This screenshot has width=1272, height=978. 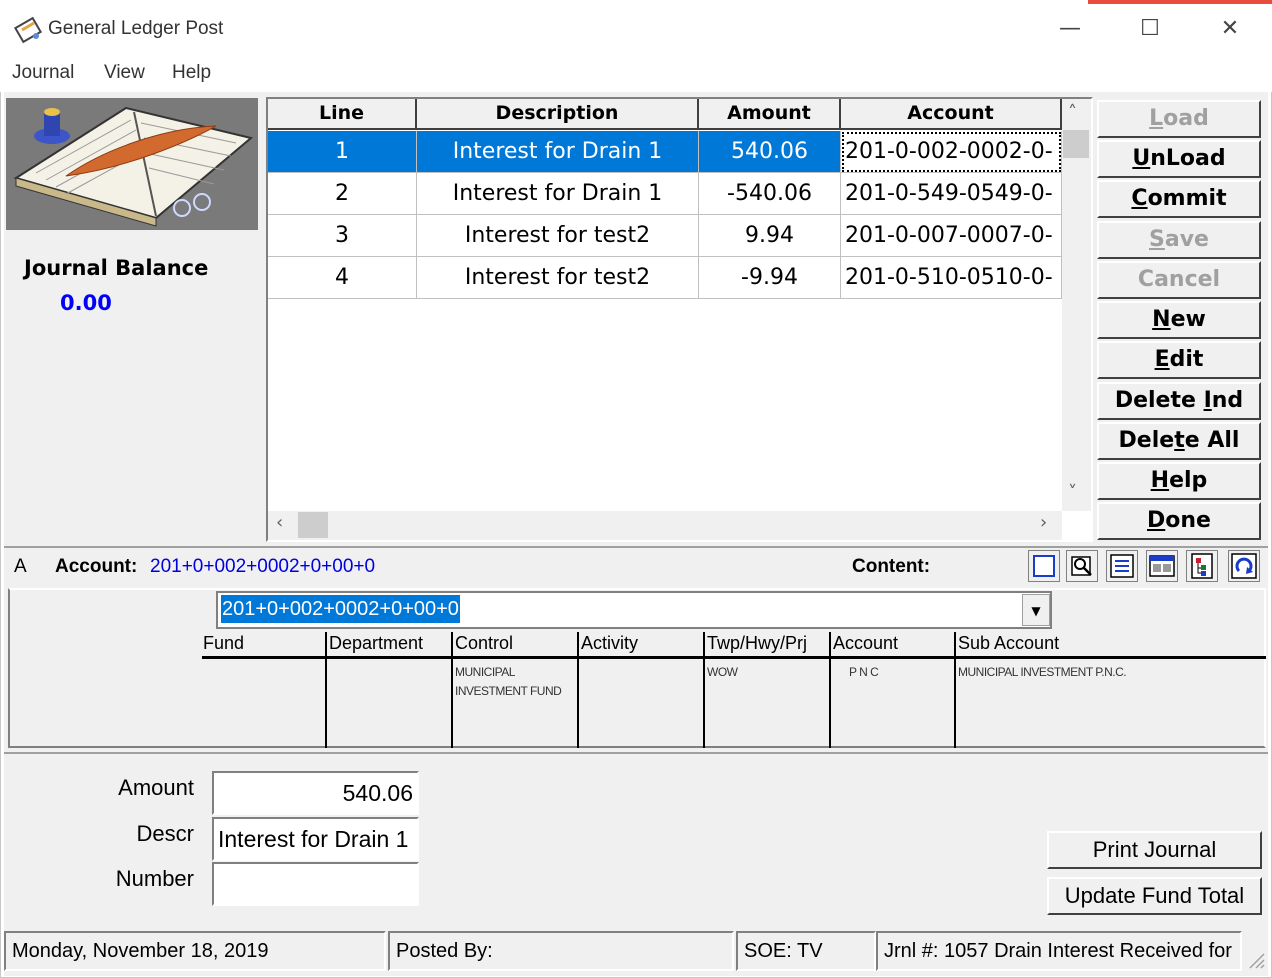 What do you see at coordinates (1188, 520) in the screenshot?
I see `done-label: one` at bounding box center [1188, 520].